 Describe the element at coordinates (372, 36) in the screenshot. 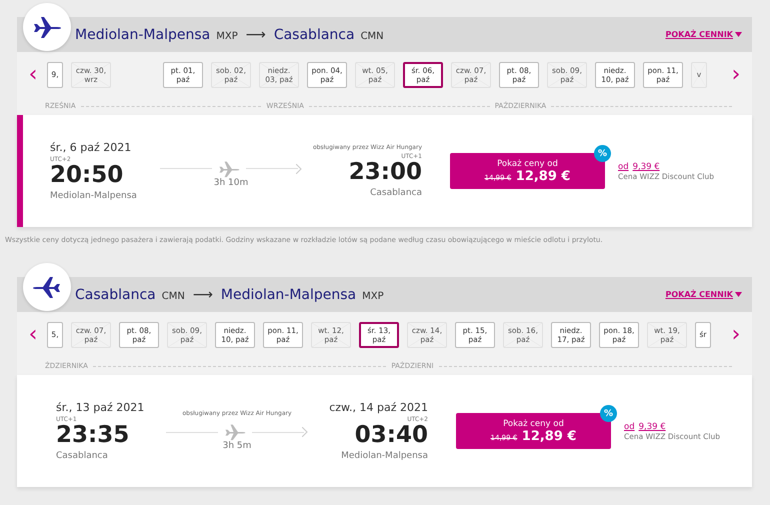

I see `destination-code: CMN` at that location.